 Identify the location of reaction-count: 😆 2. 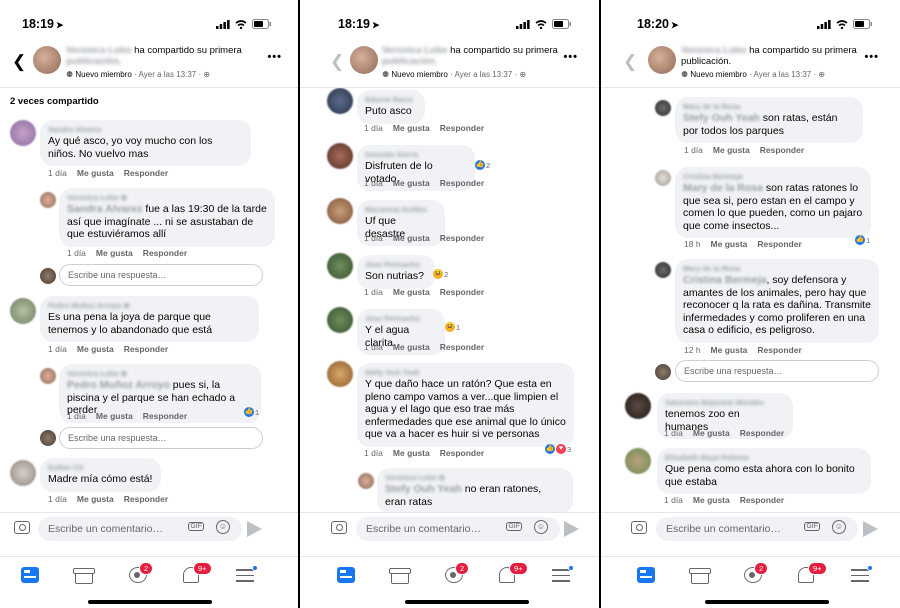
(440, 274).